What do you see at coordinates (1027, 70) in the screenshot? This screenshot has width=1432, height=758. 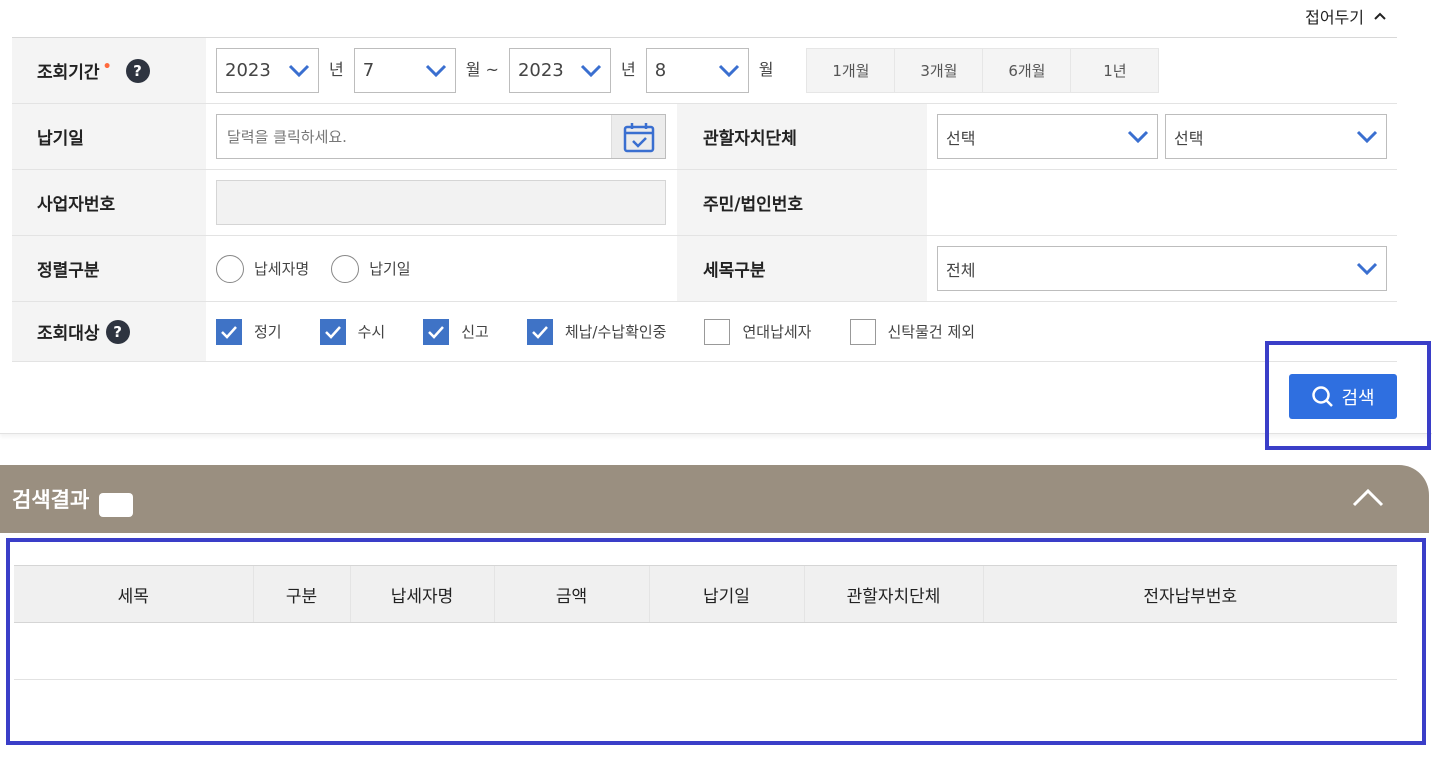 I see `period-6month-button: 6개월` at bounding box center [1027, 70].